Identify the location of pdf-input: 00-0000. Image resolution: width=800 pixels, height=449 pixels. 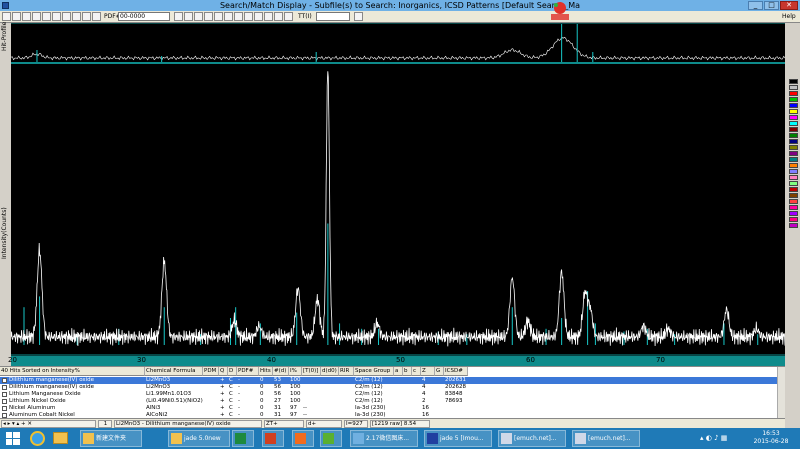
(144, 16).